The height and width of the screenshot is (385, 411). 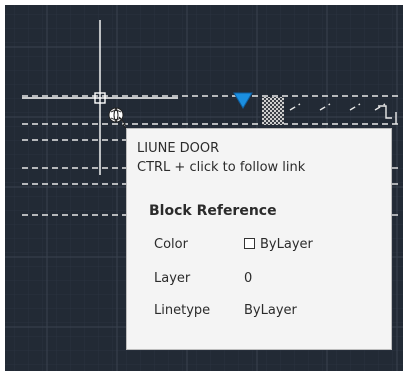 What do you see at coordinates (286, 244) in the screenshot?
I see `property-value-color: ByLayer` at bounding box center [286, 244].